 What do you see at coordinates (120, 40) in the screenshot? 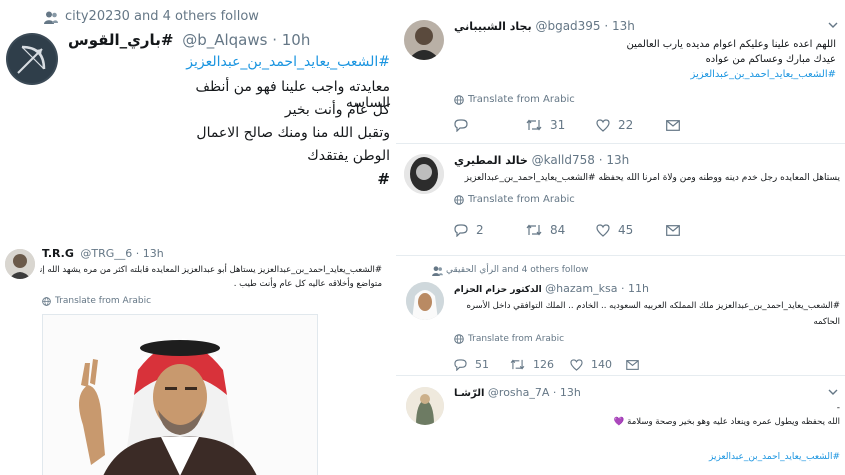
I see `display-name: باري_القوس#` at bounding box center [120, 40].